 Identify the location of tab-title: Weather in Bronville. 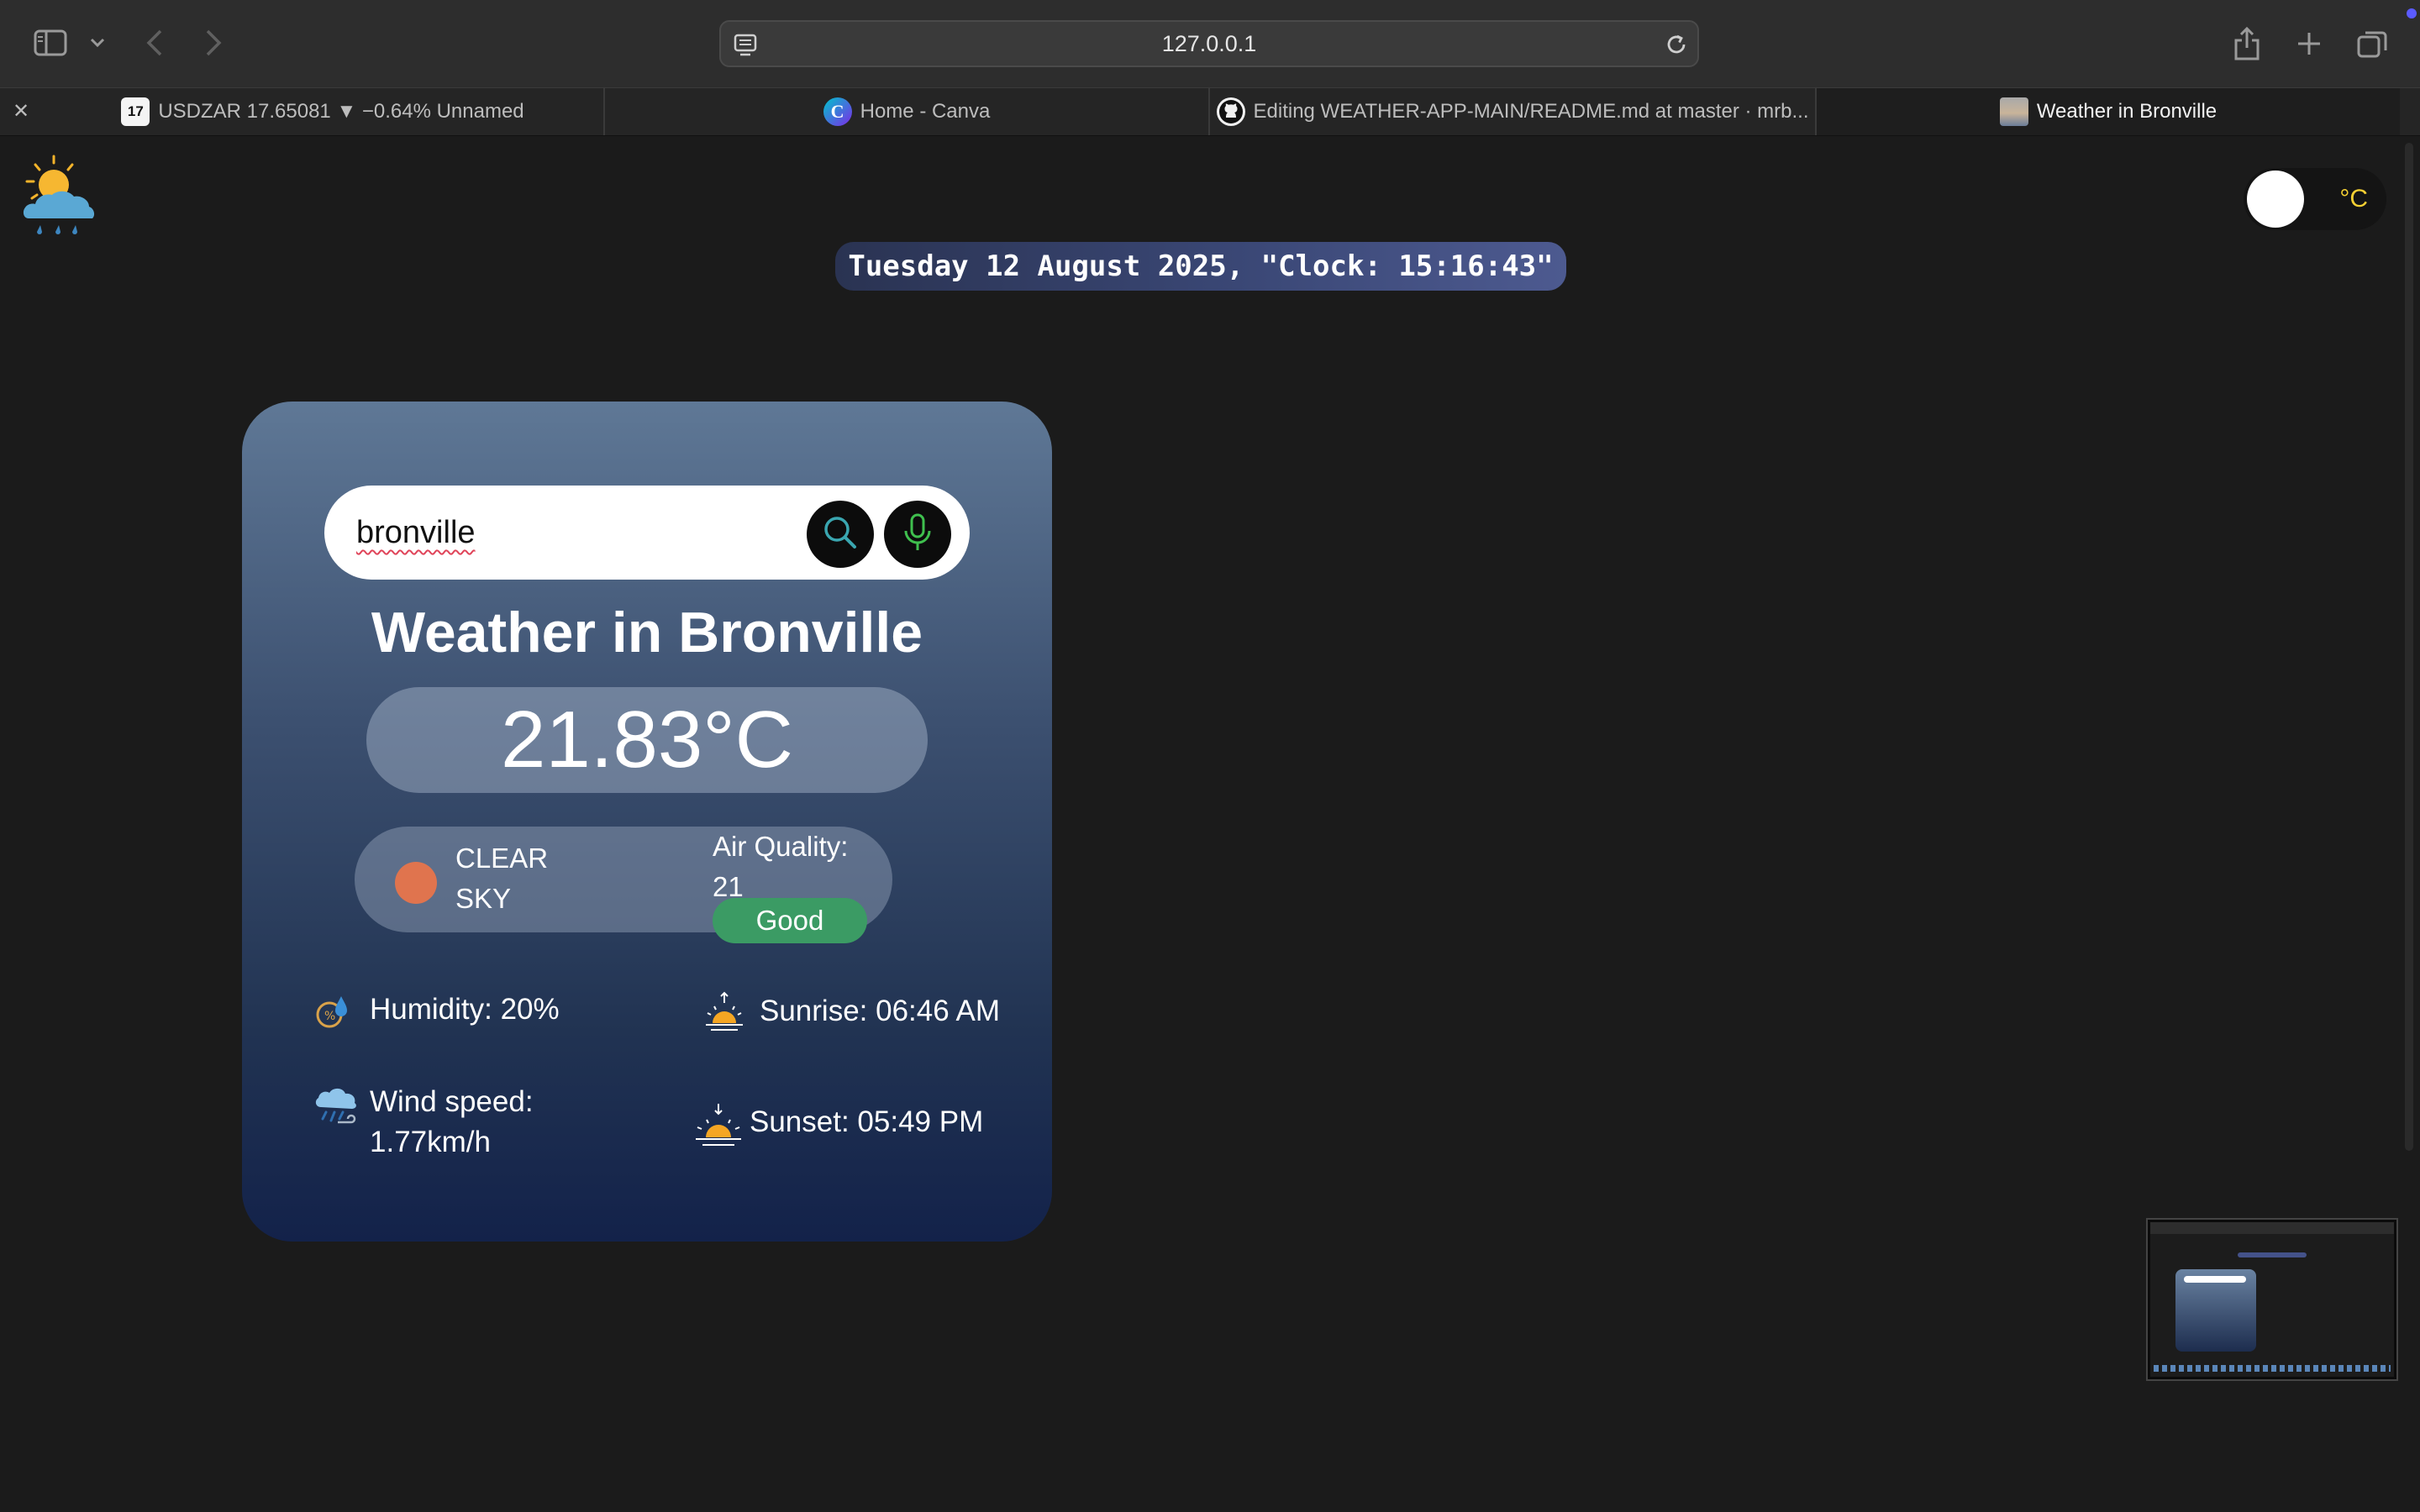
(2126, 111).